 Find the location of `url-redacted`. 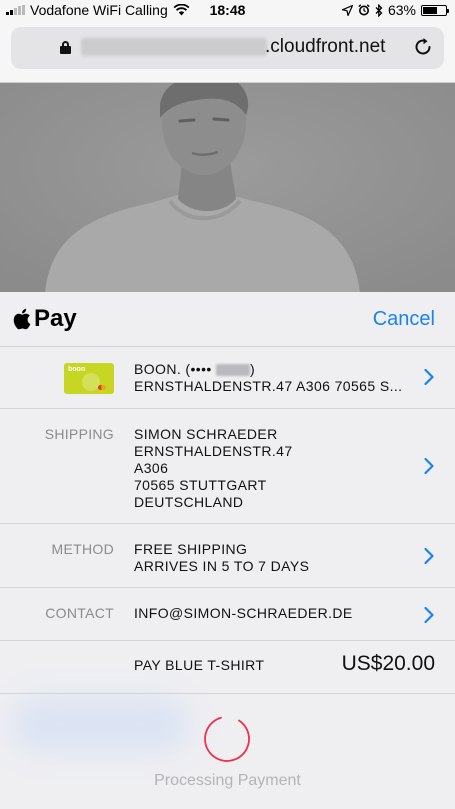

url-redacted is located at coordinates (174, 47).